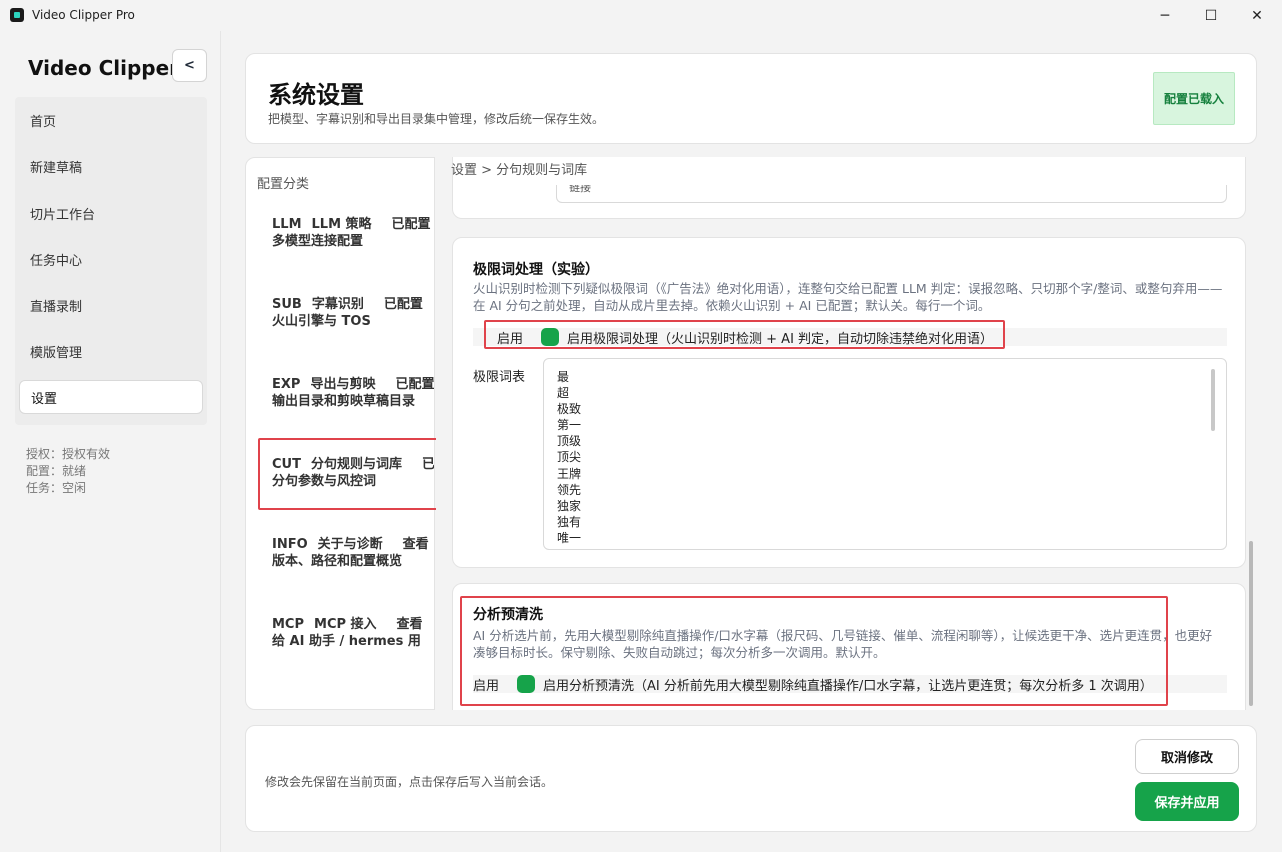 Image resolution: width=1282 pixels, height=852 pixels. What do you see at coordinates (111, 351) in the screenshot?
I see `sidebar-item-templates: 模版管理` at bounding box center [111, 351].